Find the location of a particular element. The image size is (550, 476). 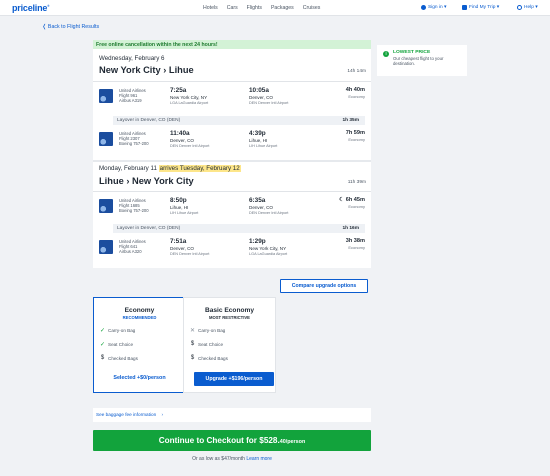

user-icon is located at coordinates (423, 7).